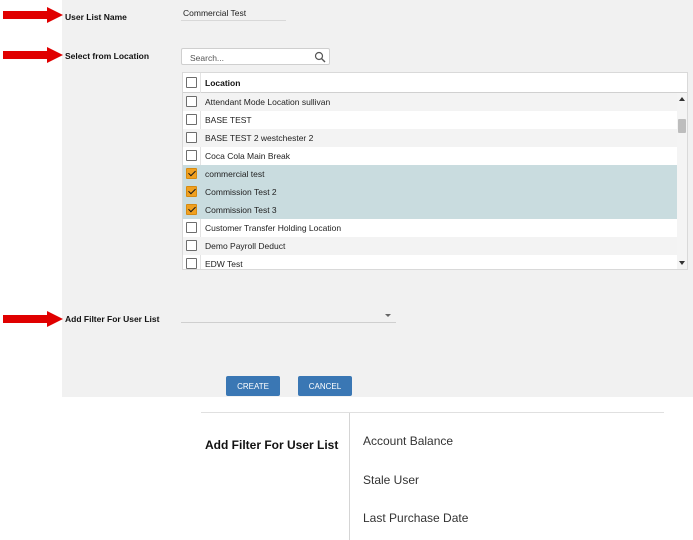 The width and height of the screenshot is (693, 540). I want to click on user-list-name-label: User List Name, so click(96, 17).